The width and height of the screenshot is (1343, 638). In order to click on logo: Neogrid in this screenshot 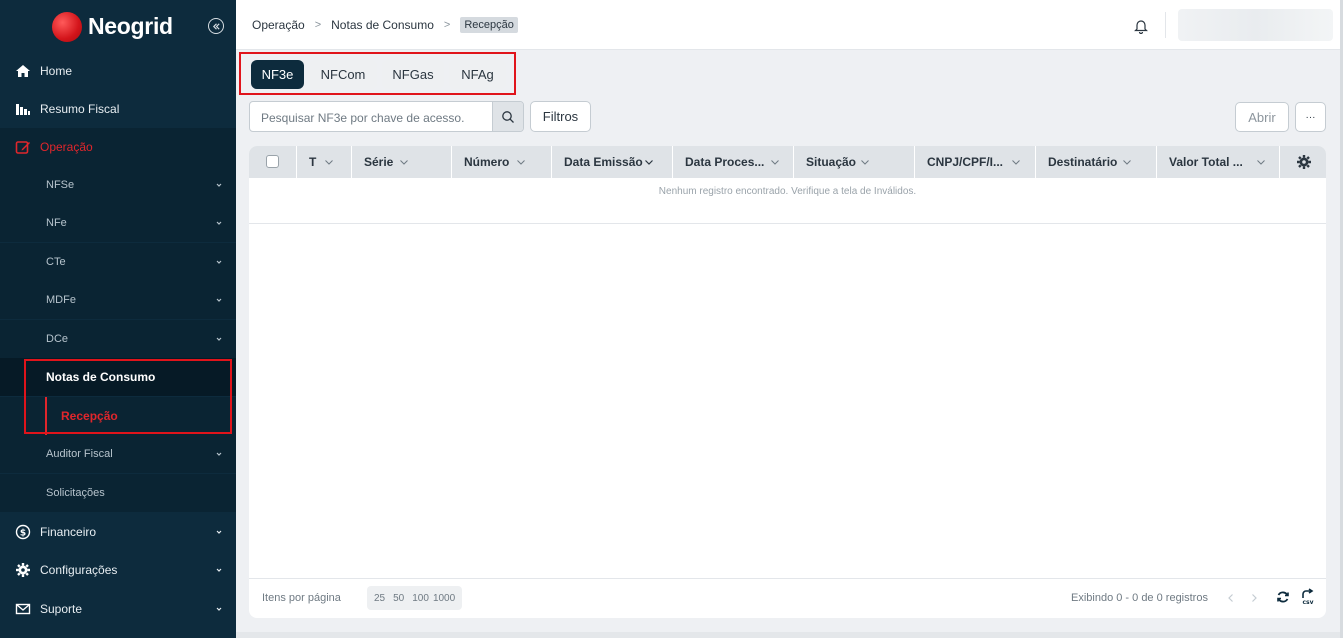, I will do `click(118, 28)`.